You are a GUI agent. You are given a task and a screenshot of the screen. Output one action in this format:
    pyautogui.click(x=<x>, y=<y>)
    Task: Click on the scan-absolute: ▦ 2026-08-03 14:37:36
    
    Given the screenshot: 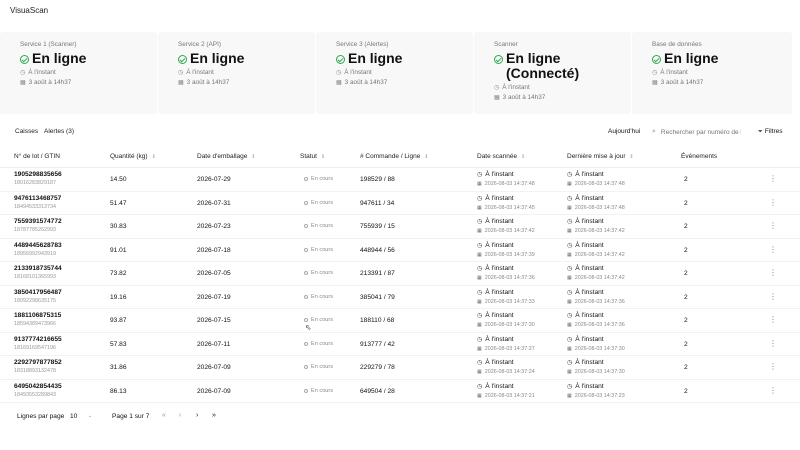 What is the action you would take?
    pyautogui.click(x=506, y=278)
    